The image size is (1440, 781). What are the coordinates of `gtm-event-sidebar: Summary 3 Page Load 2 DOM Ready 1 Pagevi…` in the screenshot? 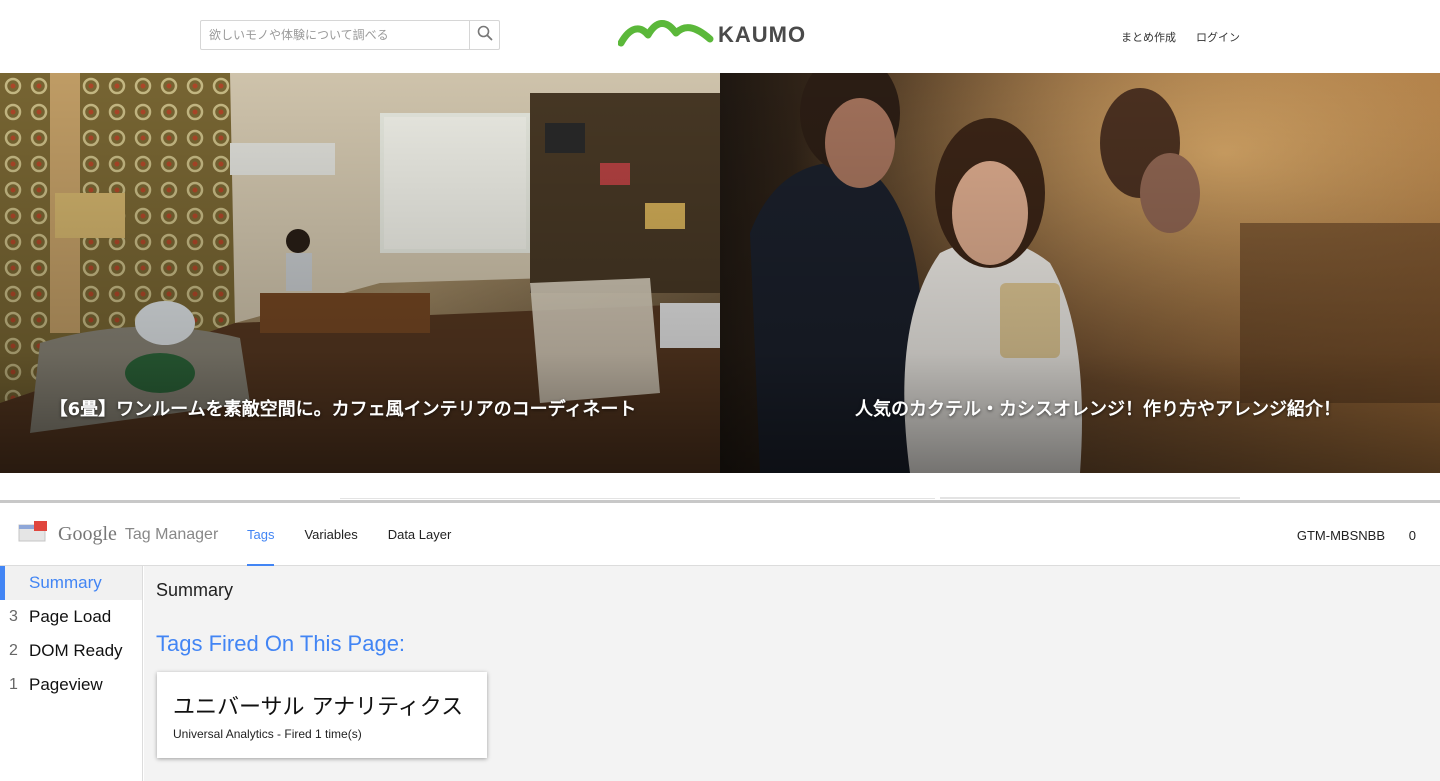 It's located at (71, 673).